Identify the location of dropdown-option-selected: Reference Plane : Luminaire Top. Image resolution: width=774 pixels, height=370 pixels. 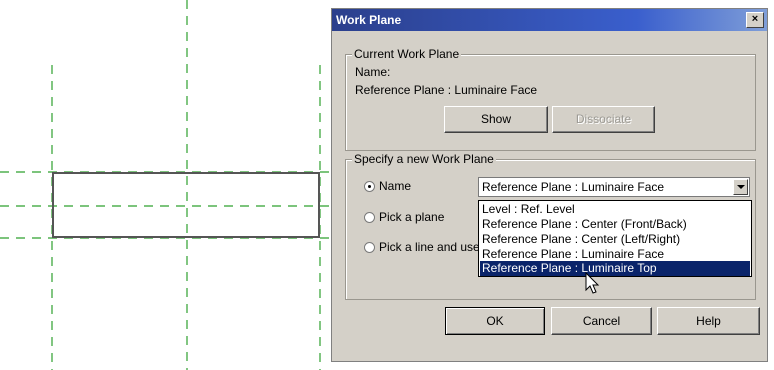
(615, 268).